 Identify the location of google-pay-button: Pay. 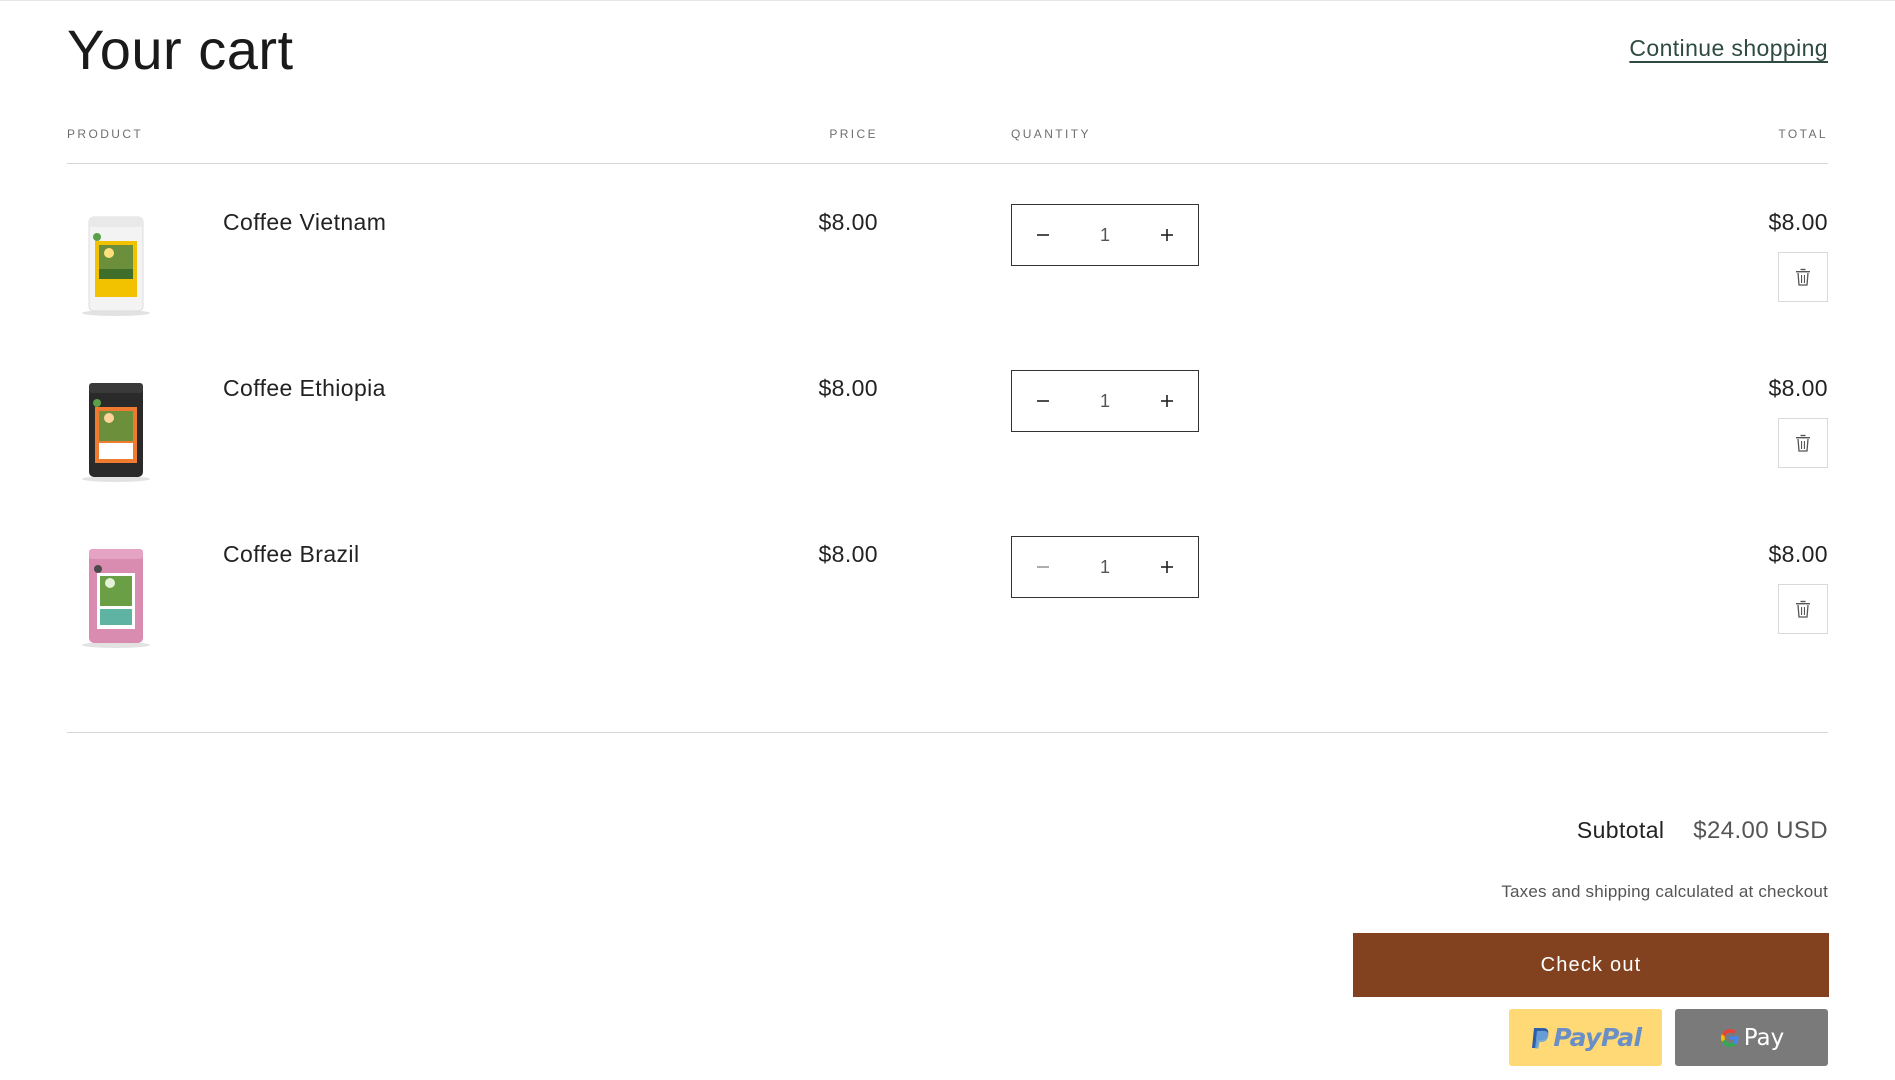
(1751, 1037).